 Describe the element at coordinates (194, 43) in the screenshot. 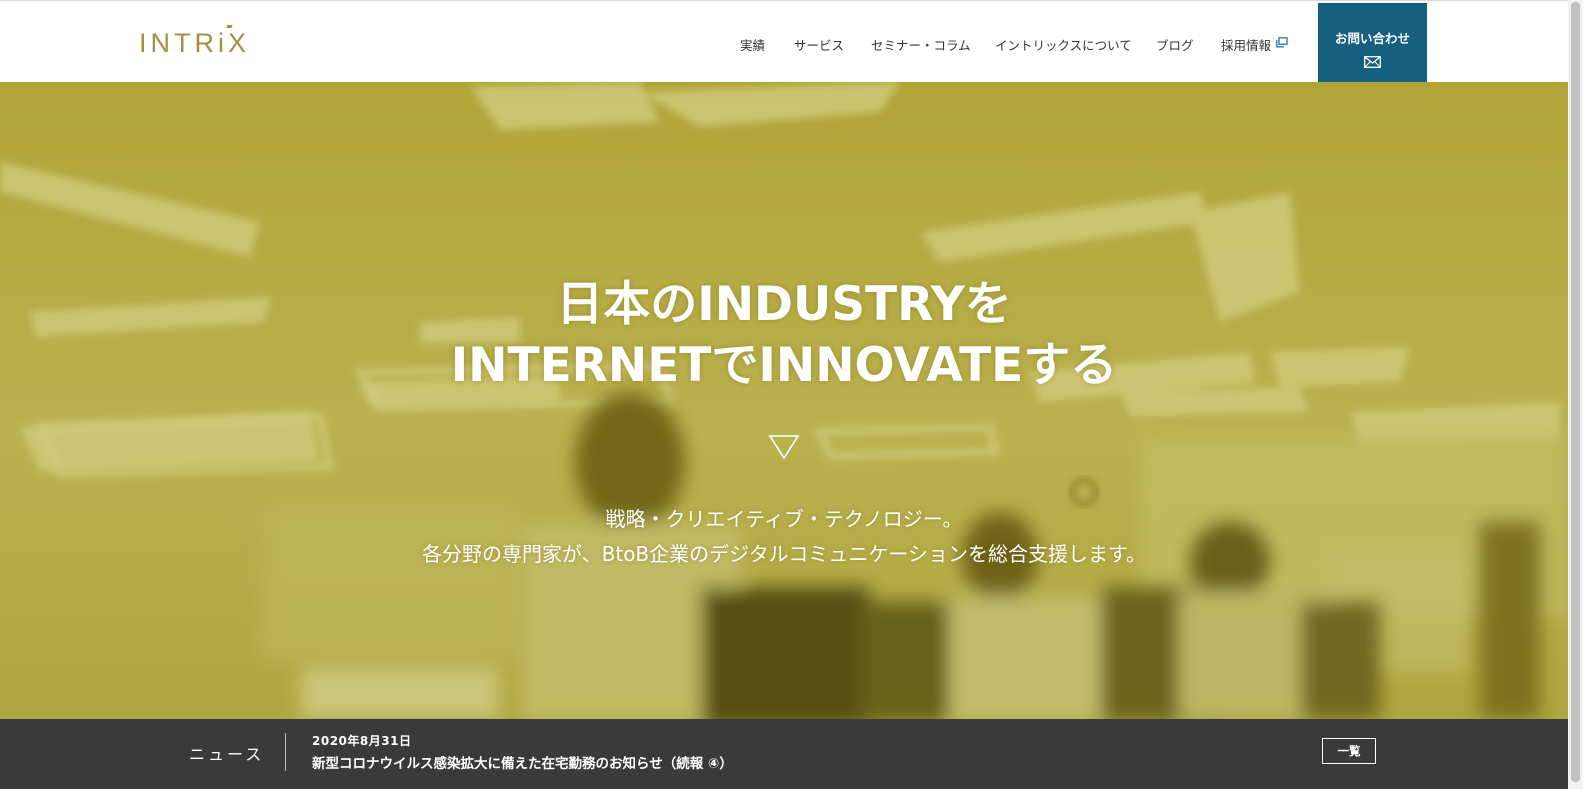

I see `site-logo: INTRiX` at that location.